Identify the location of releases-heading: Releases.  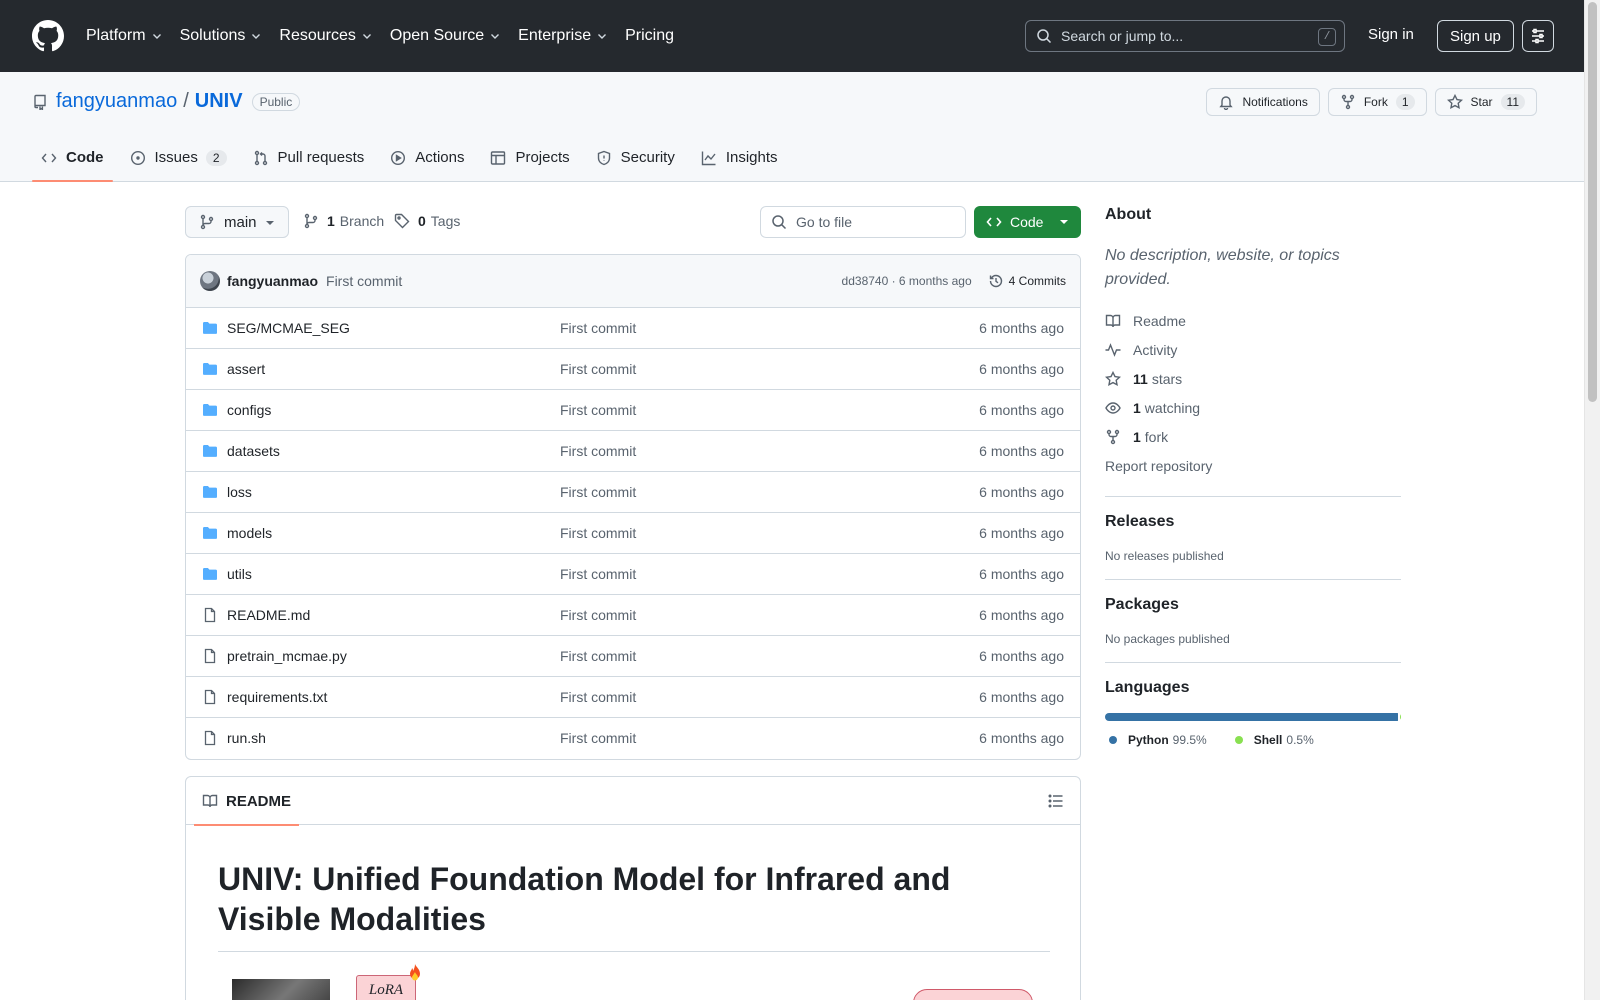
(1253, 522).